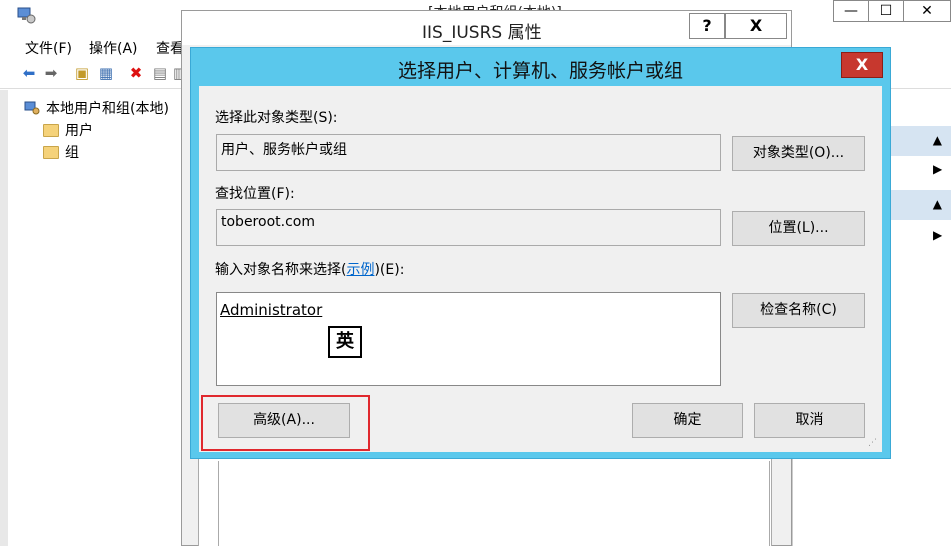 This screenshot has width=951, height=546. Describe the element at coordinates (468, 339) in the screenshot. I see `object-names-input: Administrator` at that location.